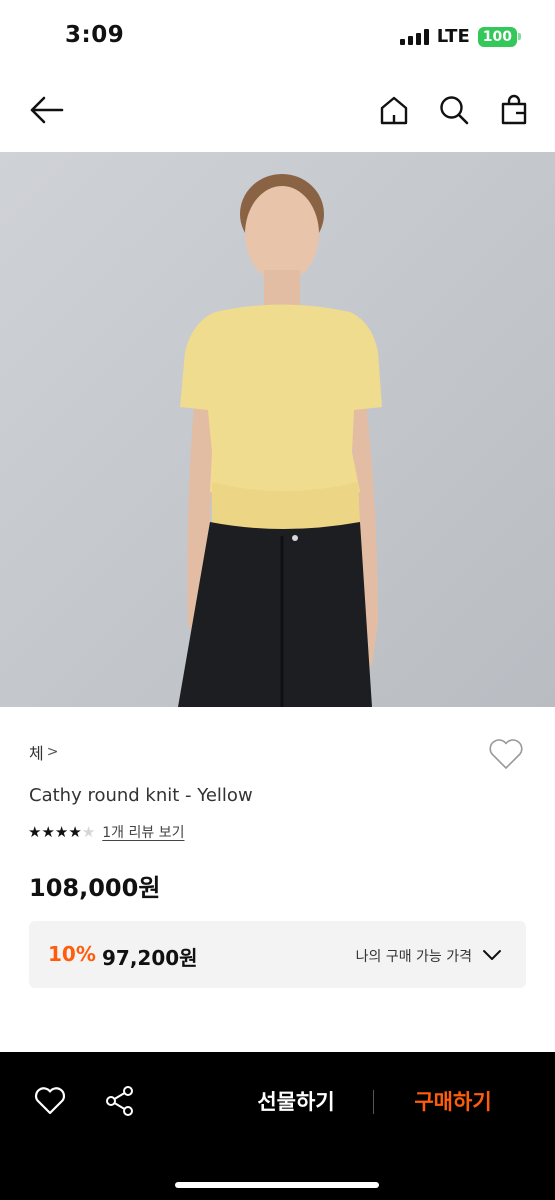  I want to click on home-button, so click(394, 110).